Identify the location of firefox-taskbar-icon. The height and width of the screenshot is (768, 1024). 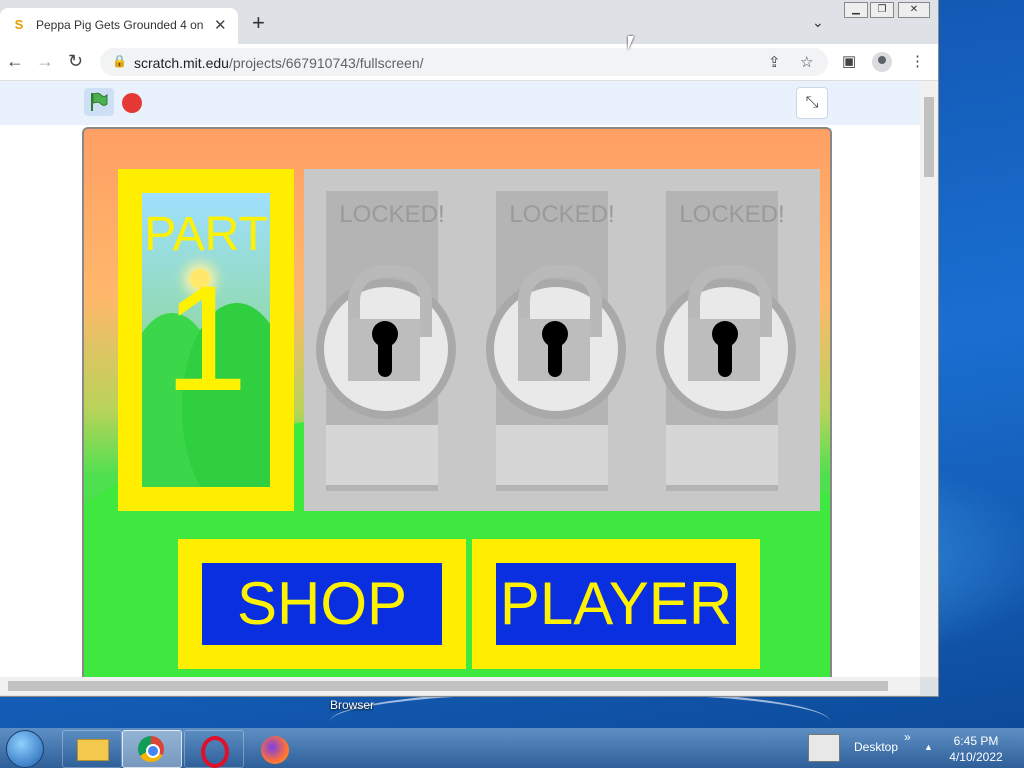
(276, 749).